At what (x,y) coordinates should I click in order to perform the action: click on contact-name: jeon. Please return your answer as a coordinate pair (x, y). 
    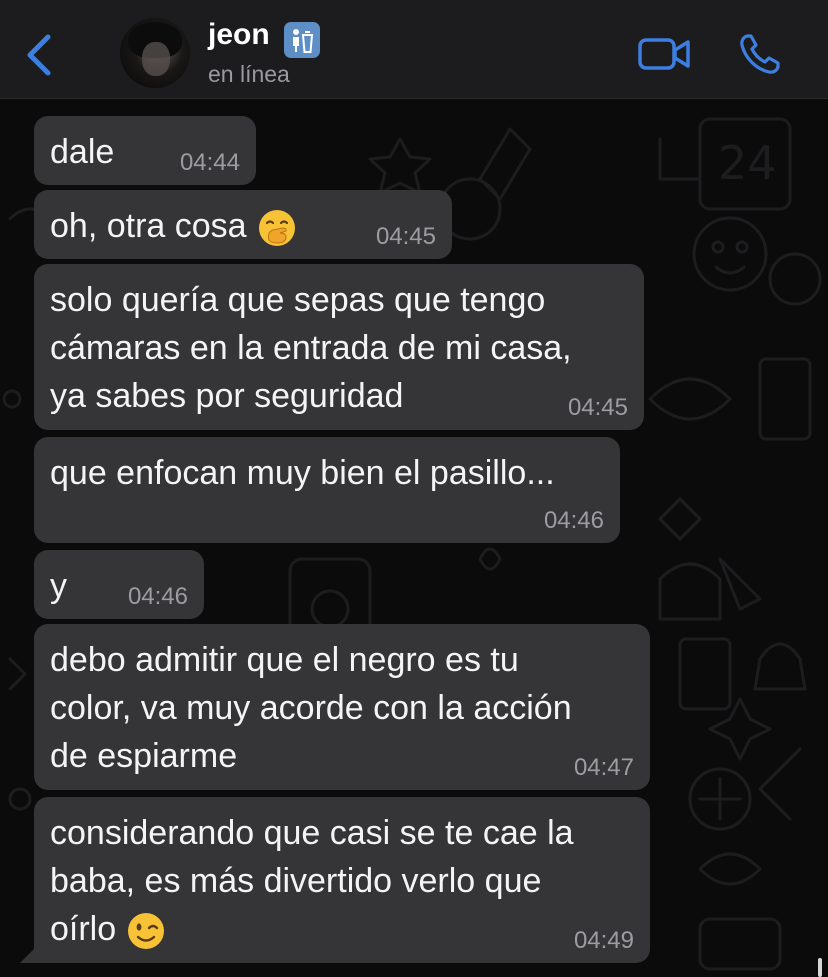
    Looking at the image, I should click on (239, 35).